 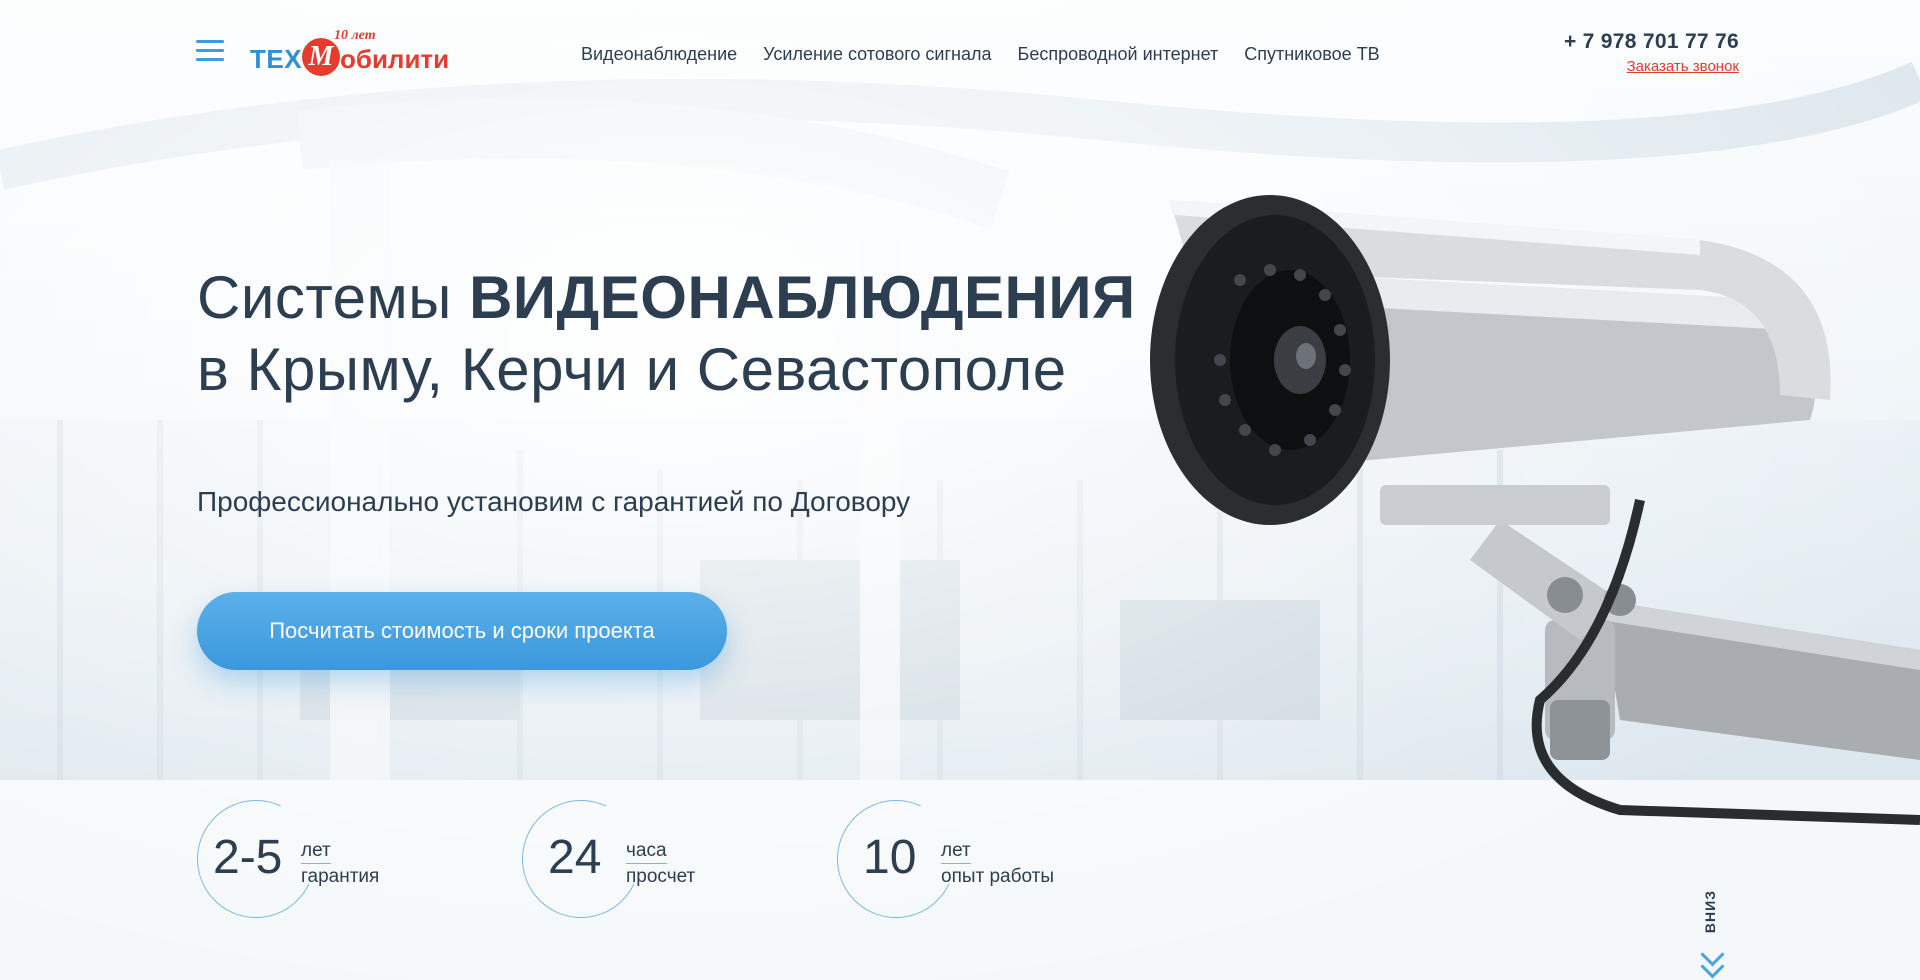 What do you see at coordinates (276, 59) in the screenshot?
I see `logo-part-tex: ТЕХ` at bounding box center [276, 59].